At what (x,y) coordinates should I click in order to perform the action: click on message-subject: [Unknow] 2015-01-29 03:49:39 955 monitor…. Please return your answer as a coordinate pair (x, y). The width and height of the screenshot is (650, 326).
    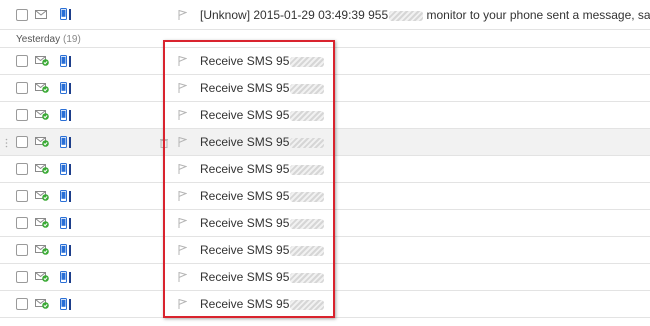
    Looking at the image, I should click on (425, 15).